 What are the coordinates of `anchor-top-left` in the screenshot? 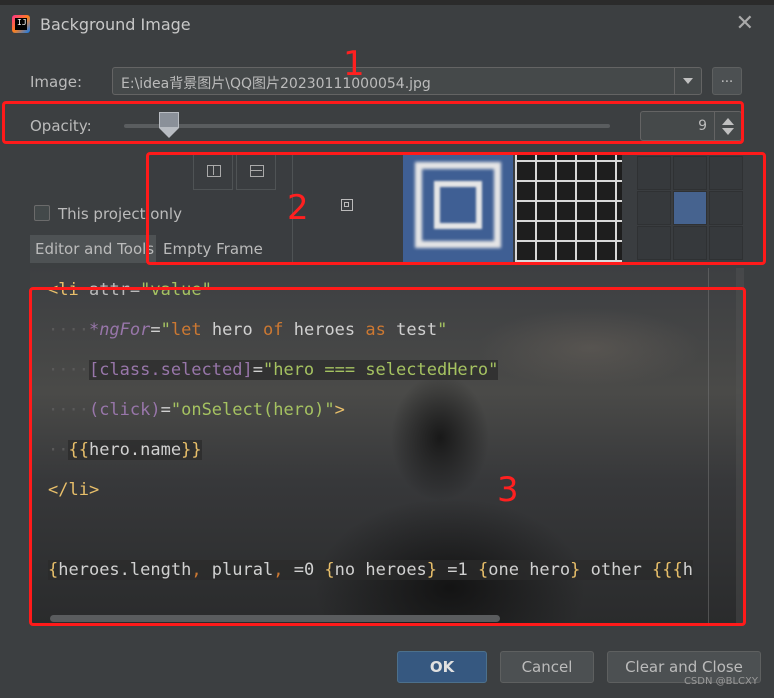 It's located at (654, 173).